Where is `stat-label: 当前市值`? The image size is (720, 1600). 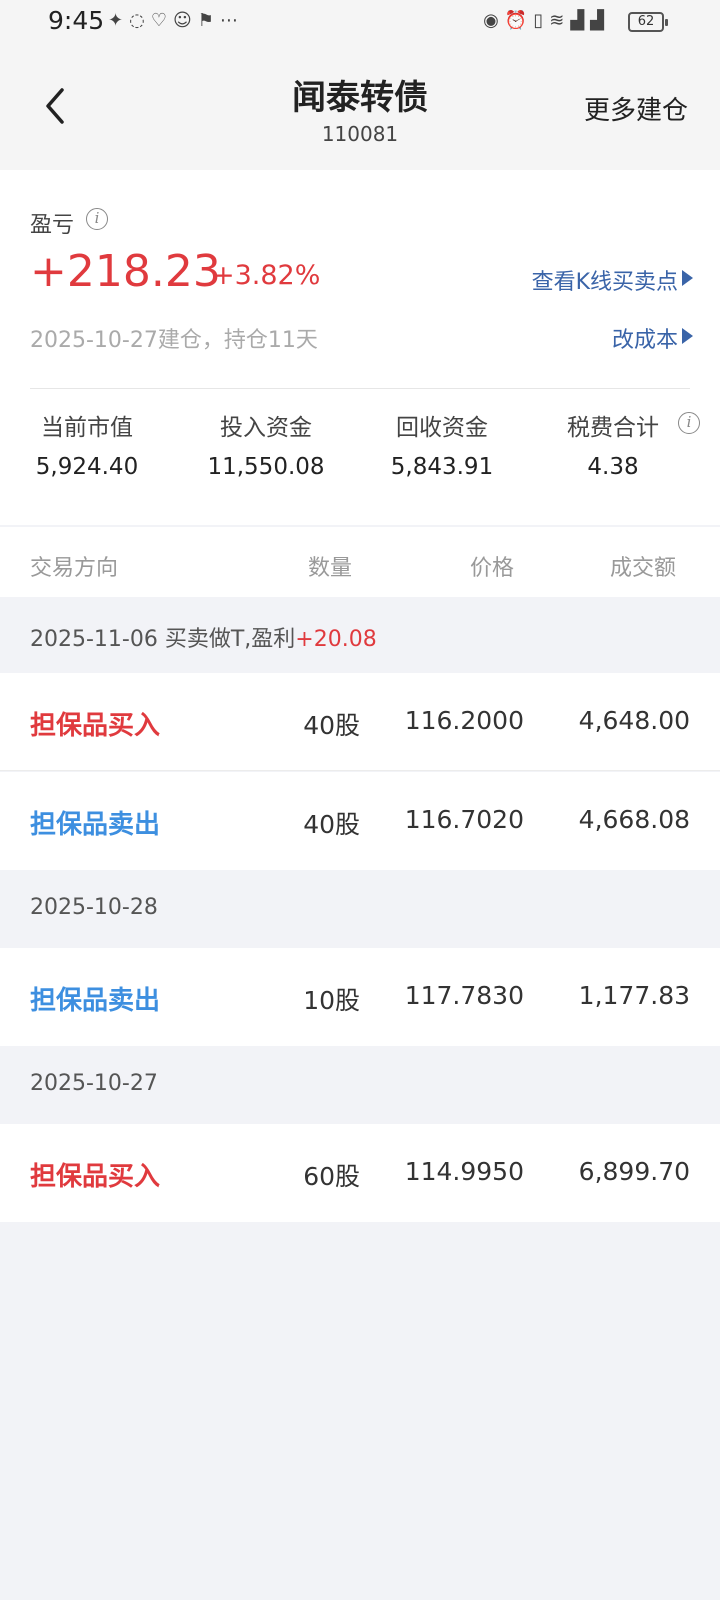 stat-label: 当前市值 is located at coordinates (87, 428).